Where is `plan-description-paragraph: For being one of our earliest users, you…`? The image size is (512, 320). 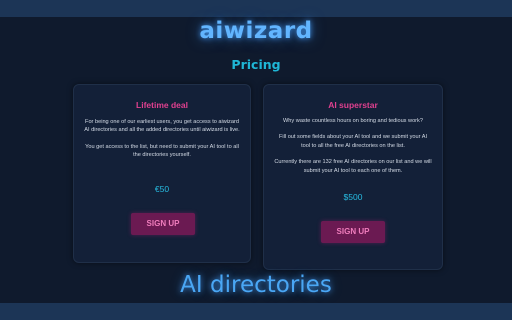 plan-description-paragraph: For being one of our earliest users, you… is located at coordinates (162, 126).